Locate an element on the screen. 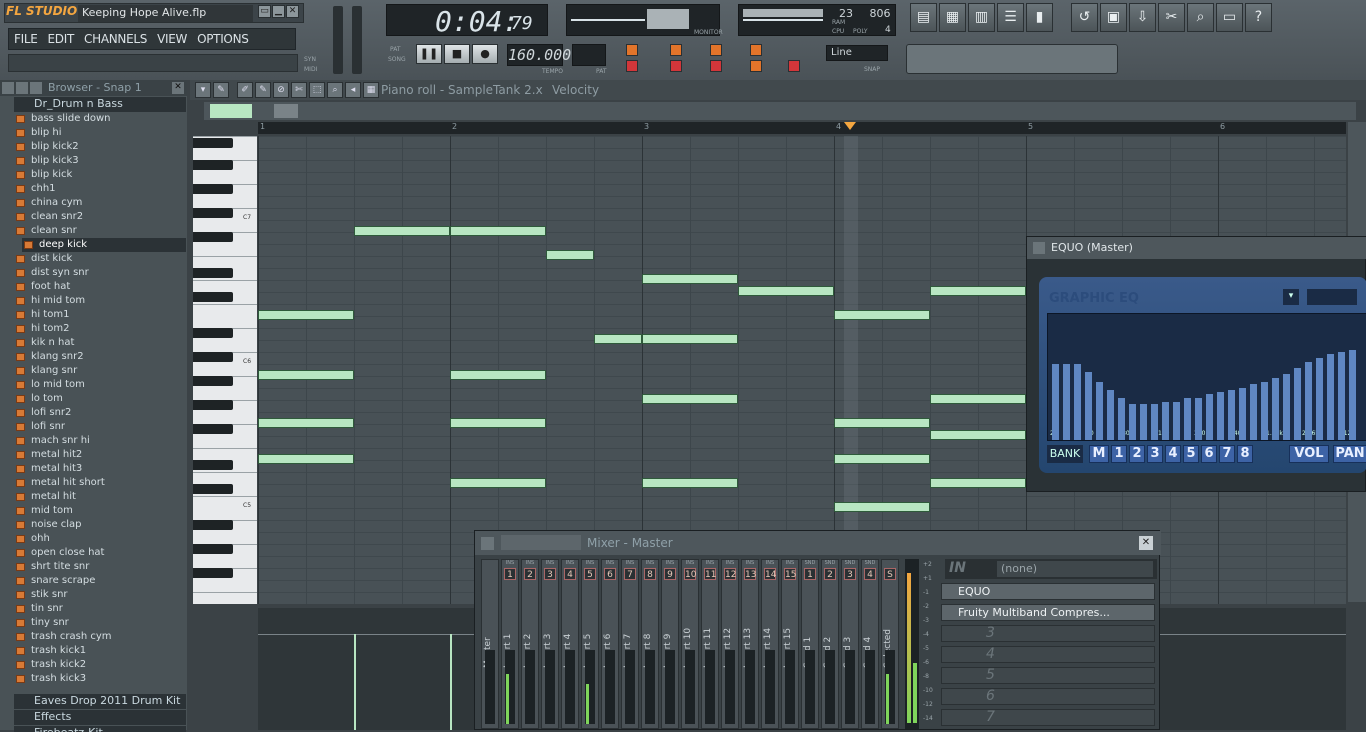 The width and height of the screenshot is (1366, 732). browser-item: mid tom is located at coordinates (100, 511).